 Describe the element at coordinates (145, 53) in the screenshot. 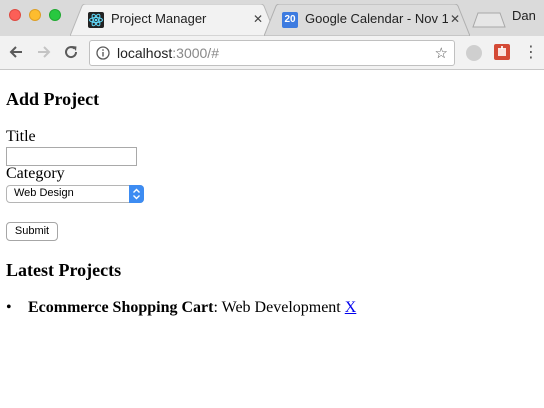

I see `url-host: localhost` at that location.